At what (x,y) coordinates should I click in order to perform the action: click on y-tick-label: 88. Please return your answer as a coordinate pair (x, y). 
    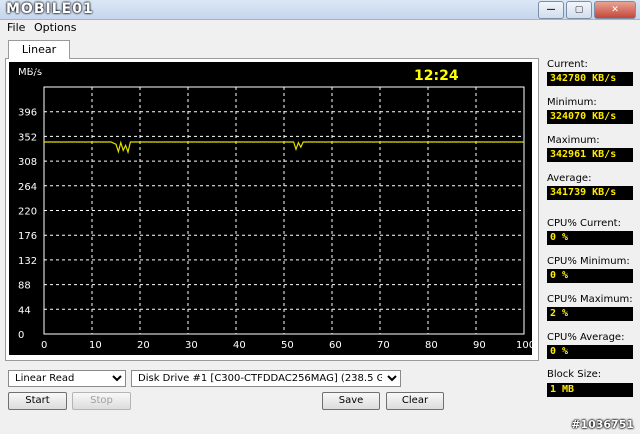
    Looking at the image, I should click on (24, 286).